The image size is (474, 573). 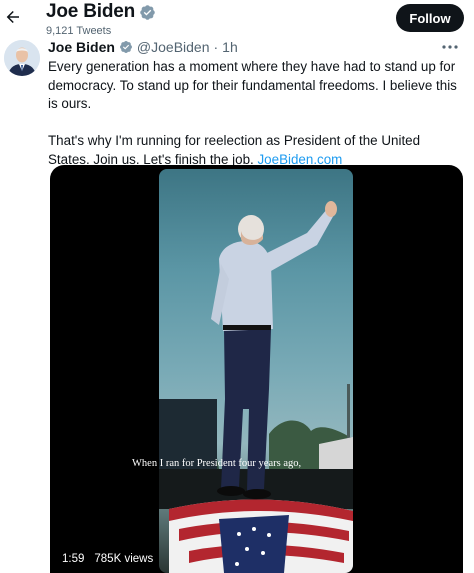 What do you see at coordinates (217, 463) in the screenshot?
I see `video-caption: When I ran for President four years ago,` at bounding box center [217, 463].